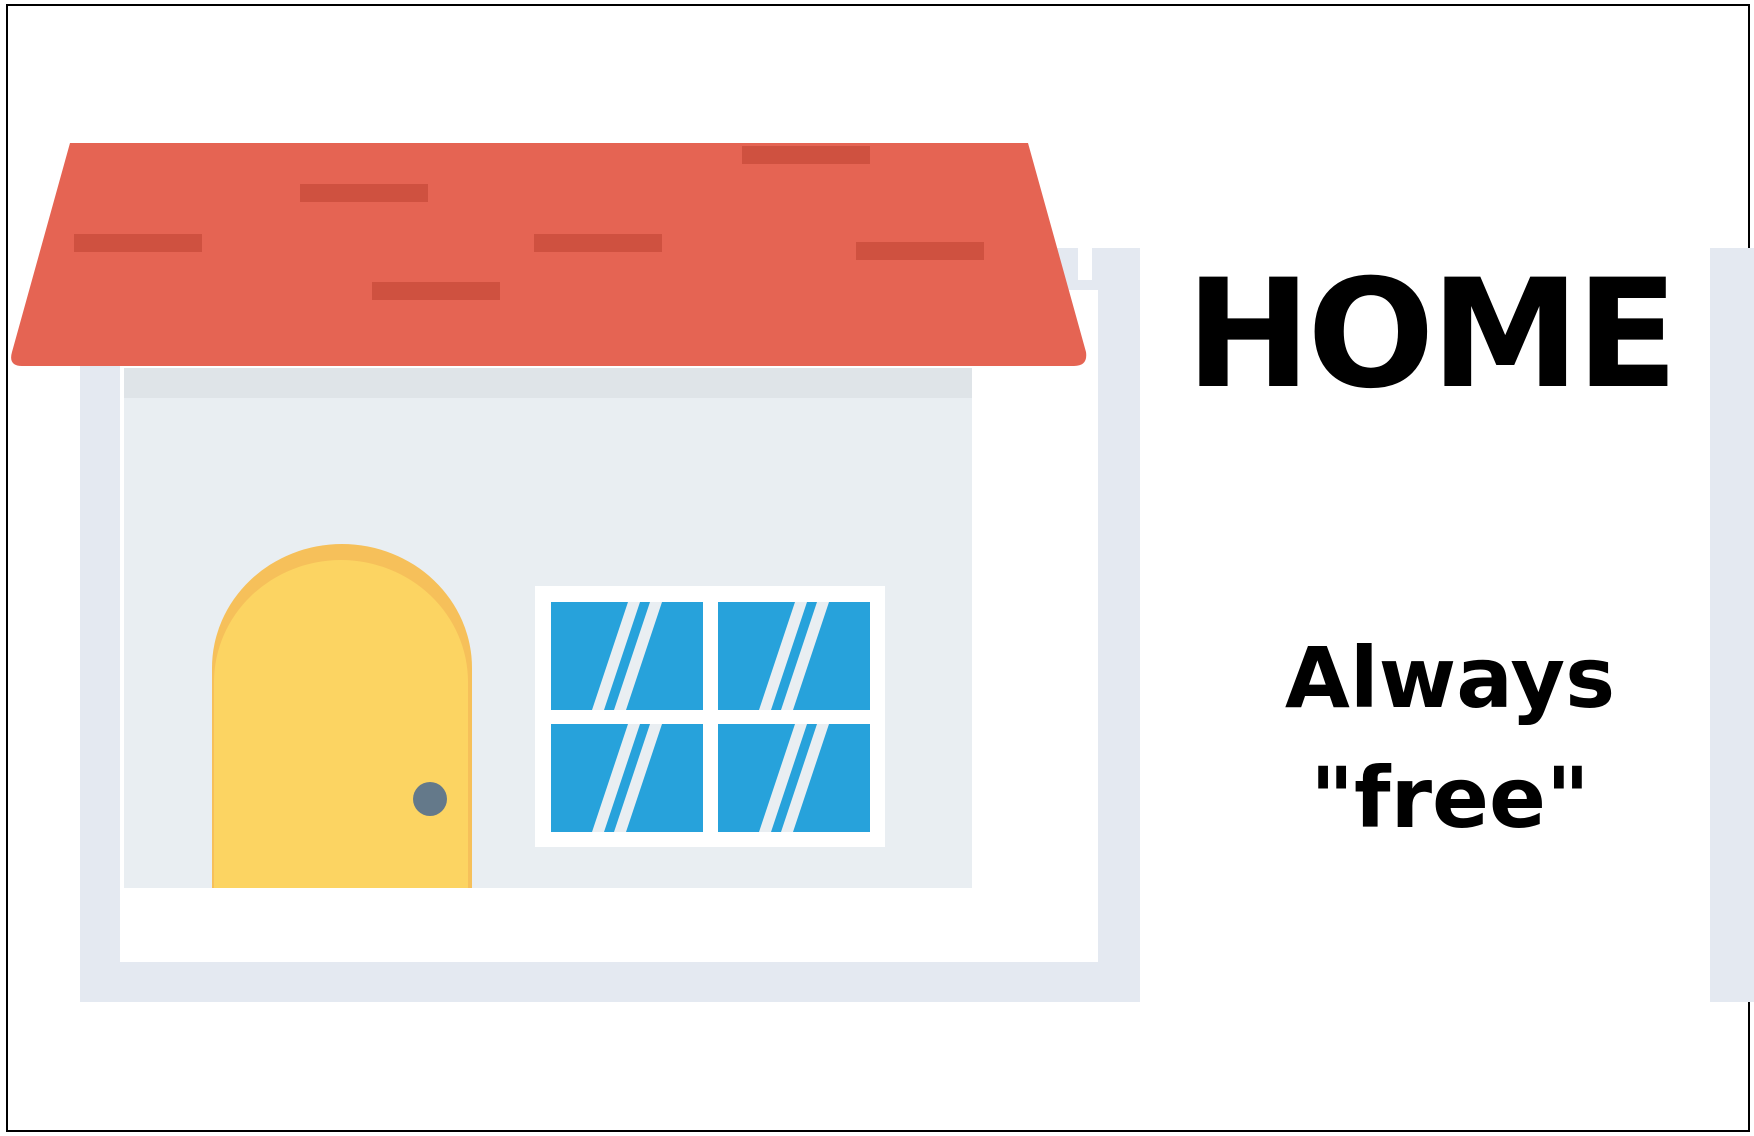 The image size is (1754, 1136). I want to click on door-icon, so click(342, 716).